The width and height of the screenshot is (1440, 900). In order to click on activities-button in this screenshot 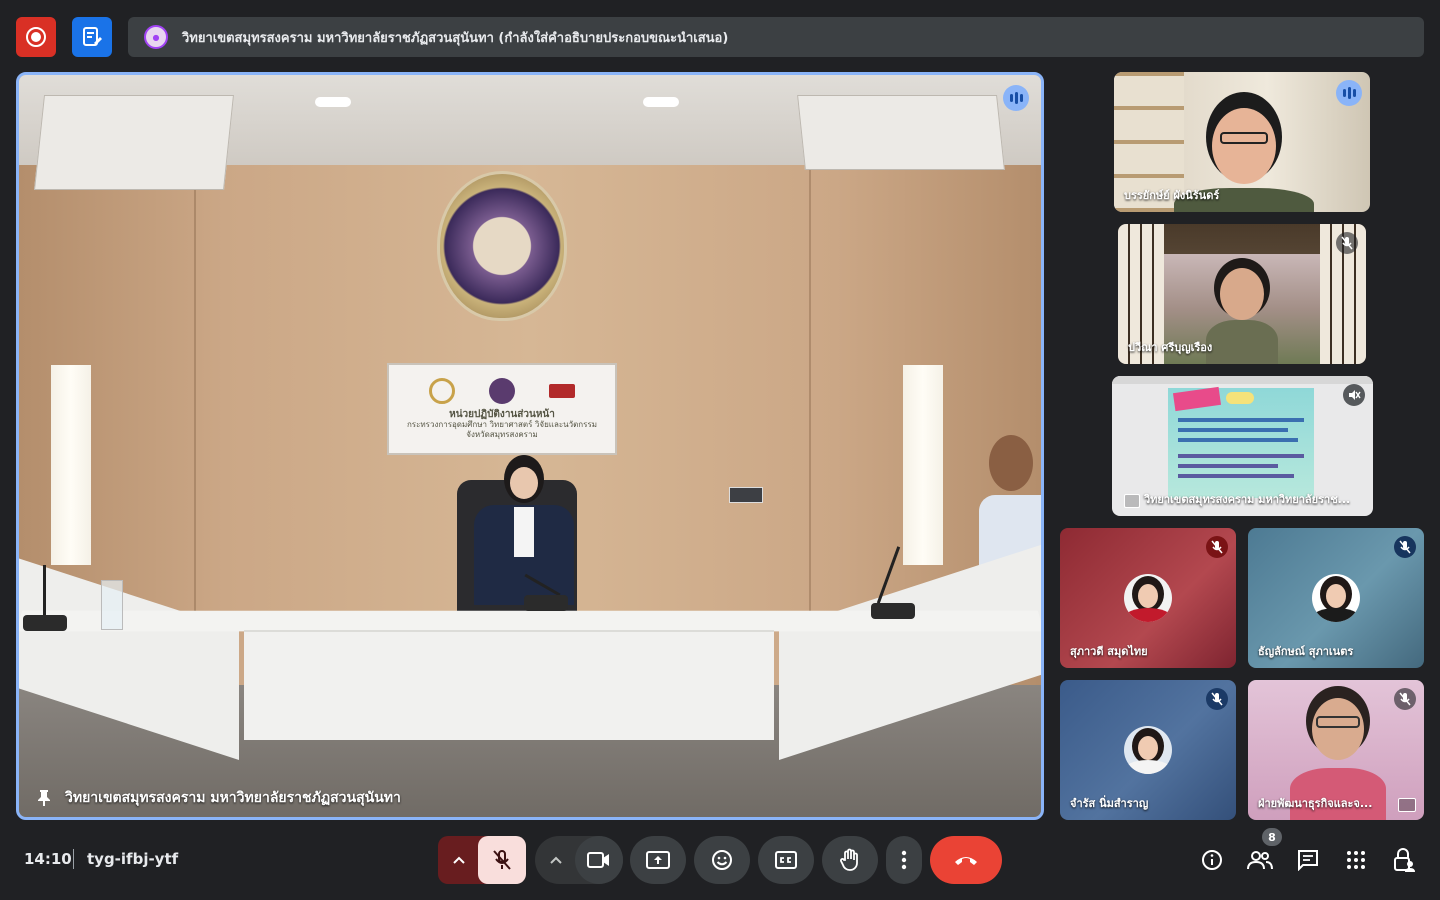, I will do `click(1356, 860)`.